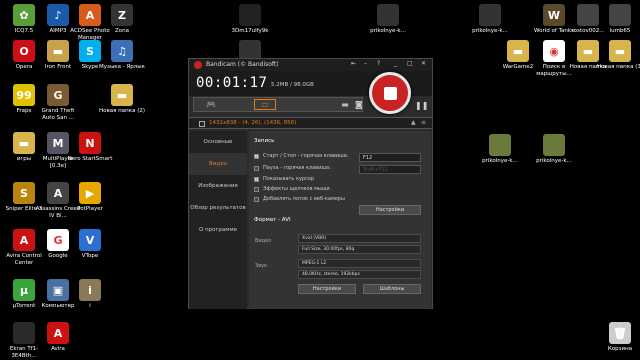  What do you see at coordinates (554, 15) in the screenshot?
I see `desktop-icon-image: W` at bounding box center [554, 15].